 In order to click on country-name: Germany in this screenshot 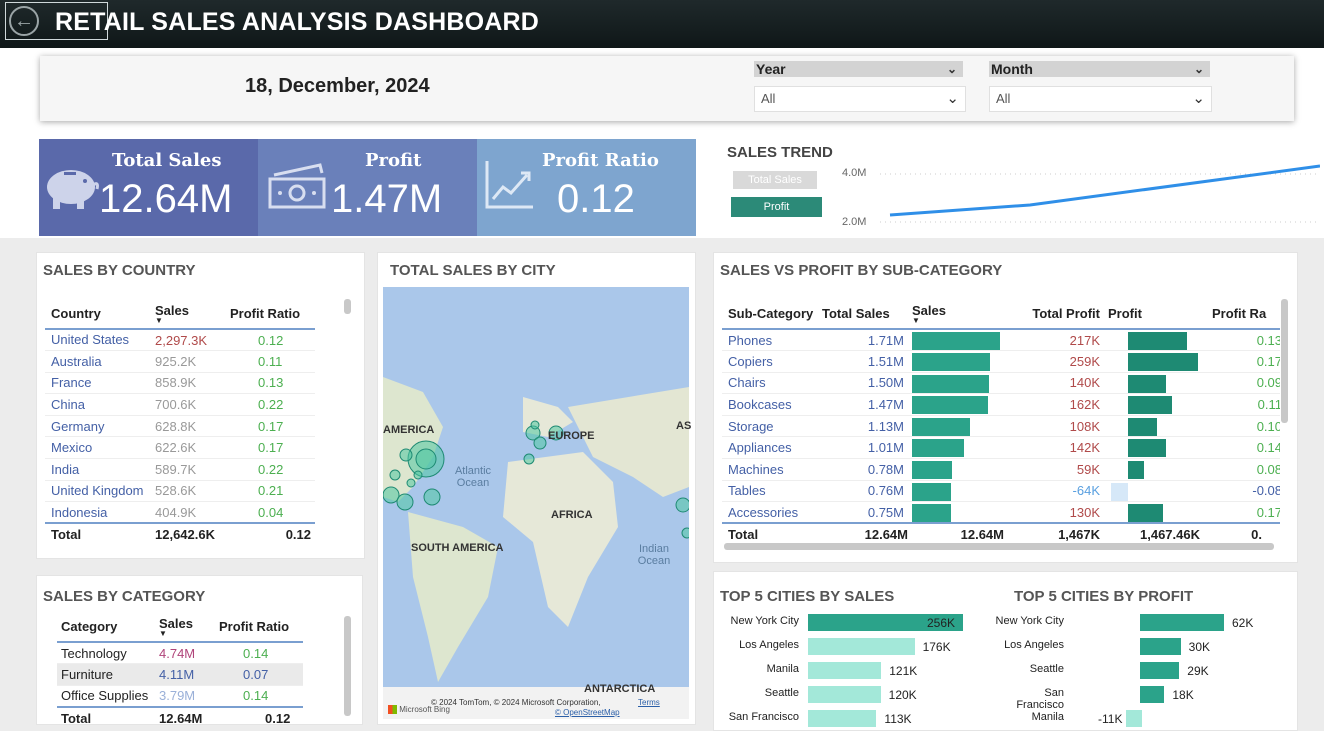, I will do `click(100, 426)`.